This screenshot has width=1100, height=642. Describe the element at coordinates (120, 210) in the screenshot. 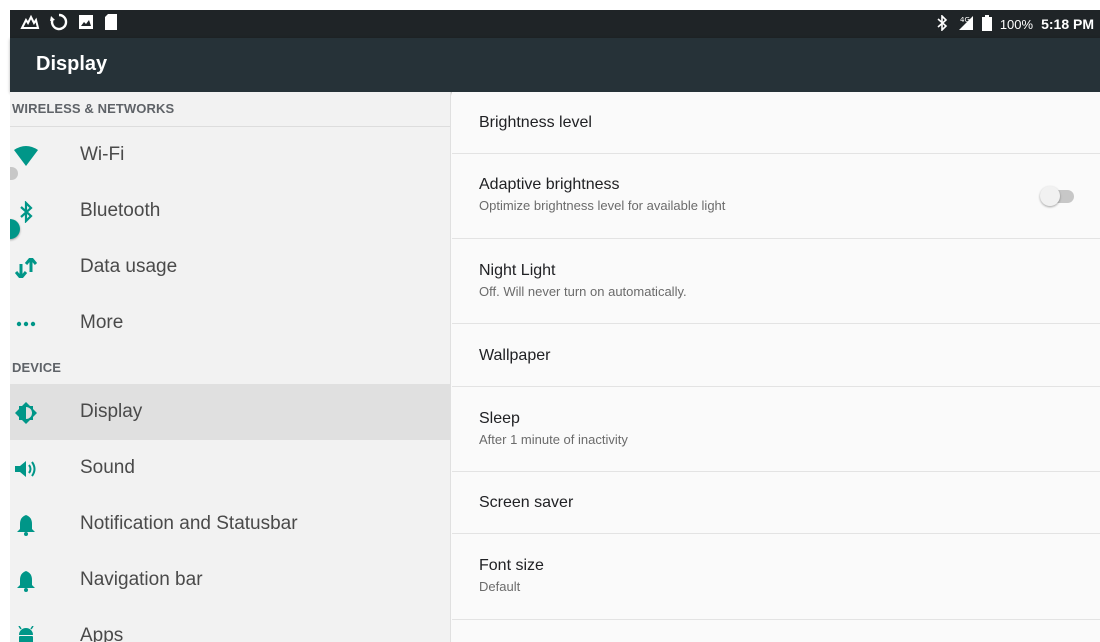

I see `sidebar-item-label: Bluetooth` at that location.